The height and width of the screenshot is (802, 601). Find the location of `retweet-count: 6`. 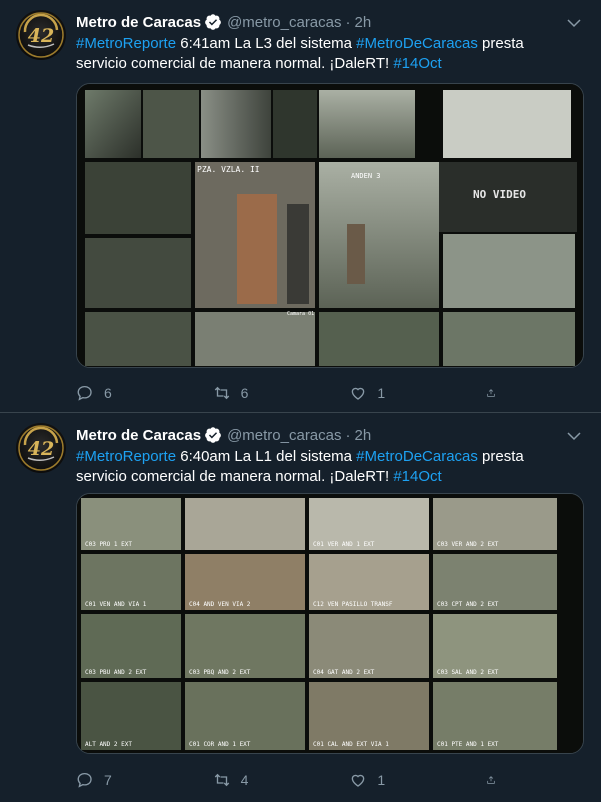

retweet-count: 6 is located at coordinates (244, 393).